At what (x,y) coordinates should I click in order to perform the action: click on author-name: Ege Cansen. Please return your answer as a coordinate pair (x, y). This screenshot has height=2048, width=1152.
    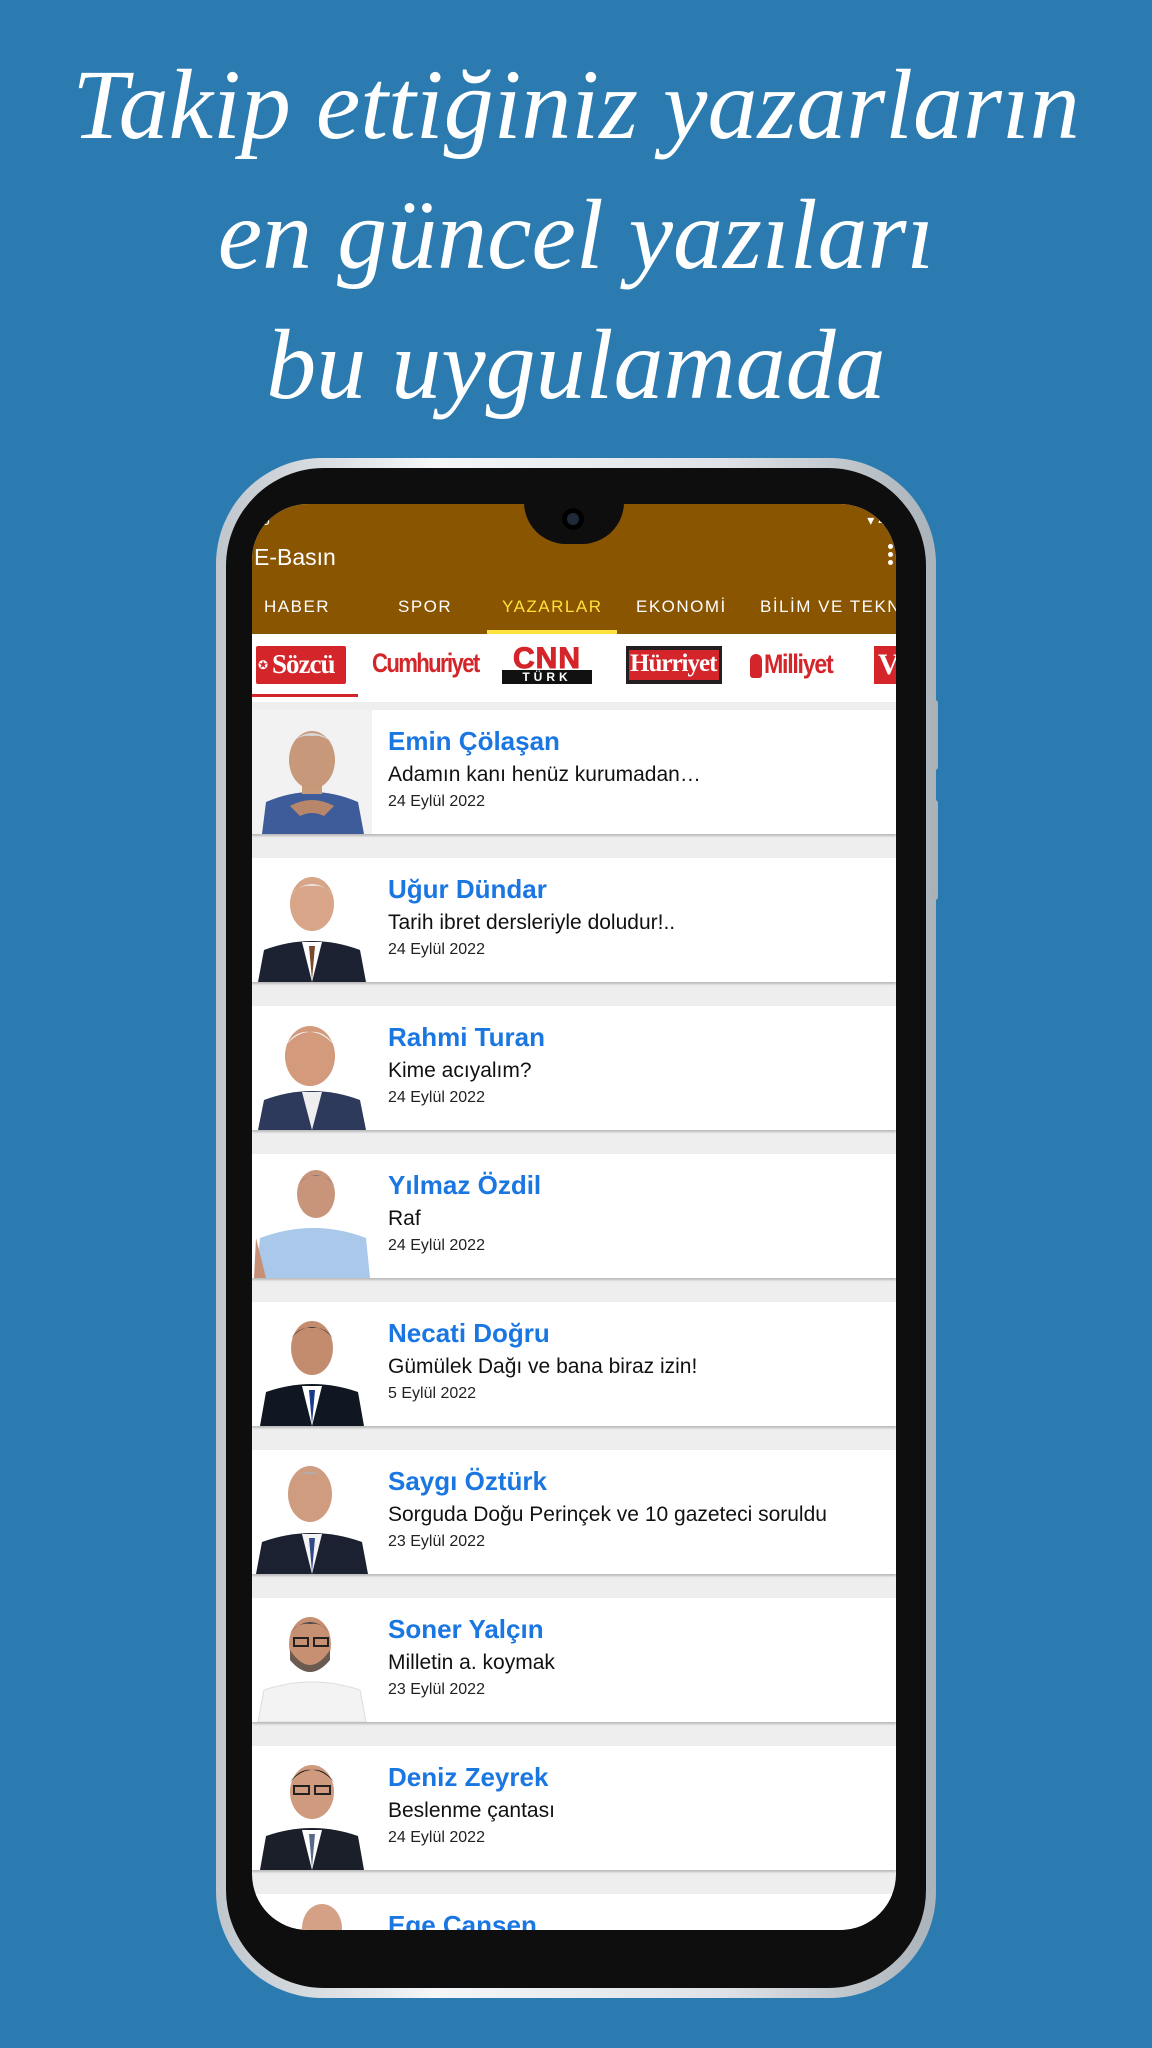
    Looking at the image, I should click on (462, 1920).